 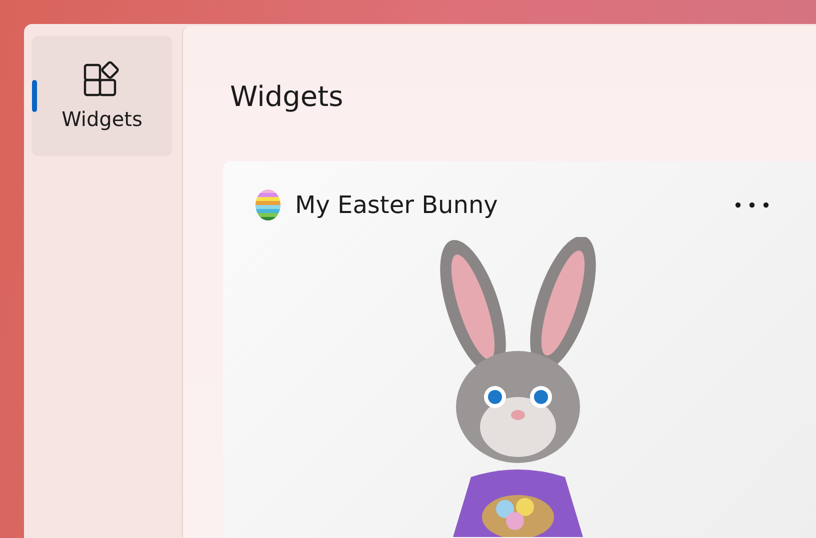 I want to click on selection-indicator, so click(x=34, y=96).